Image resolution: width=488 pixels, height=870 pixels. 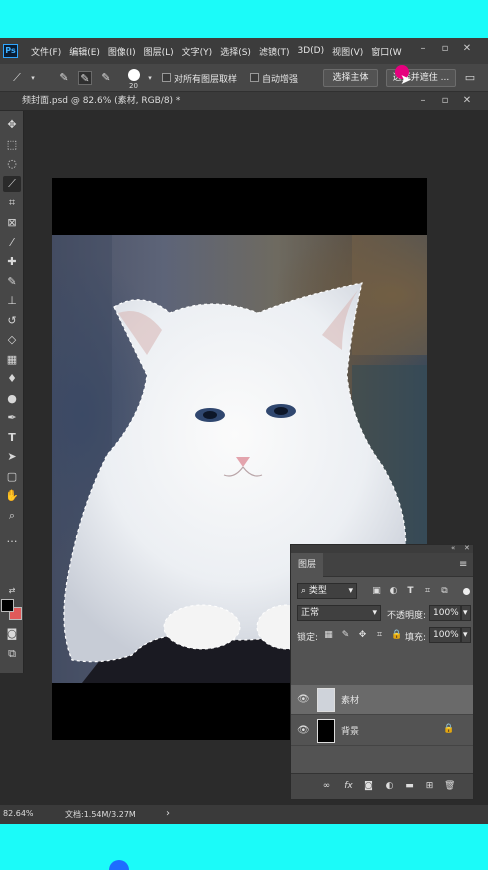 I want to click on lock-image-icon: ✎, so click(x=345, y=635).